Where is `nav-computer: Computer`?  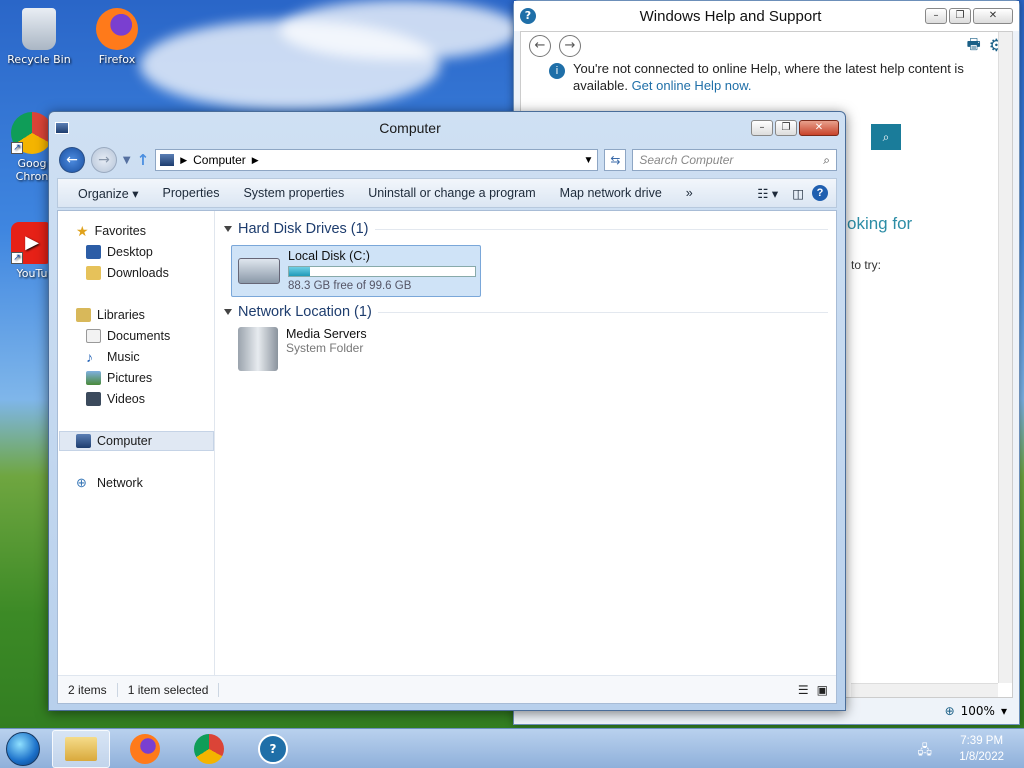 nav-computer: Computer is located at coordinates (136, 441).